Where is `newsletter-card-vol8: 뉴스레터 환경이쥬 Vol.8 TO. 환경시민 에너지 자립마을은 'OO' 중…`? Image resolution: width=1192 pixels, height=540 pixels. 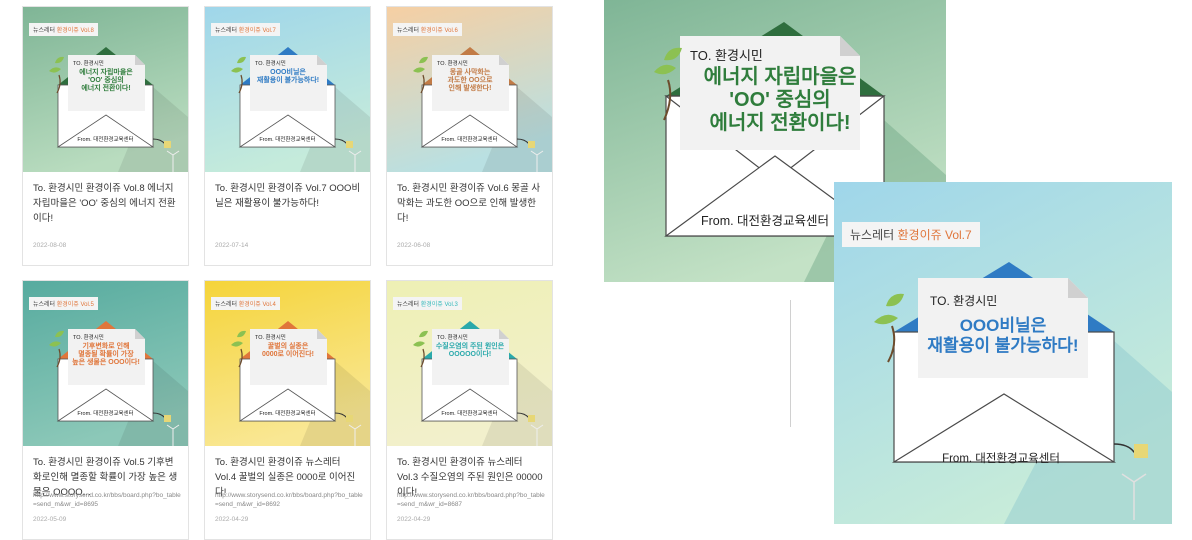
newsletter-card-vol8: 뉴스레터 환경이쥬 Vol.8 TO. 환경시민 에너지 자립마을은 'OO' 중… is located at coordinates (105, 136).